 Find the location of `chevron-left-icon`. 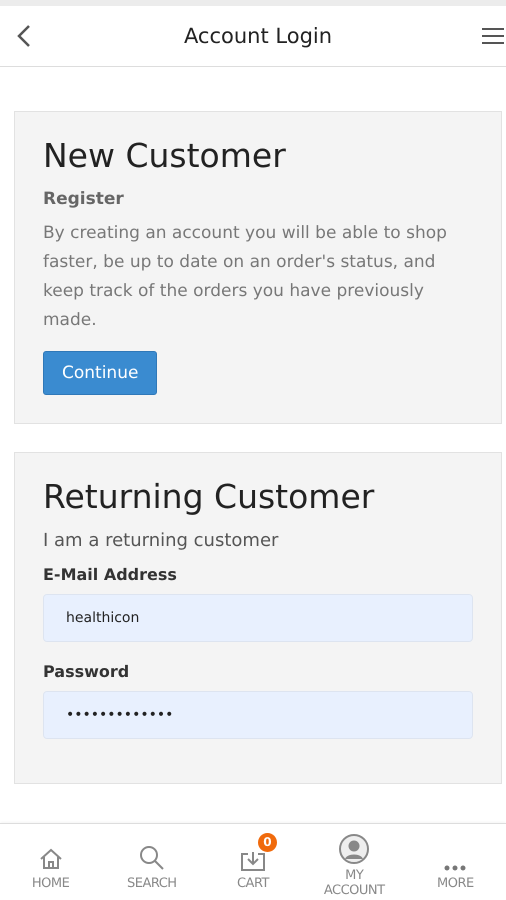

chevron-left-icon is located at coordinates (24, 36).